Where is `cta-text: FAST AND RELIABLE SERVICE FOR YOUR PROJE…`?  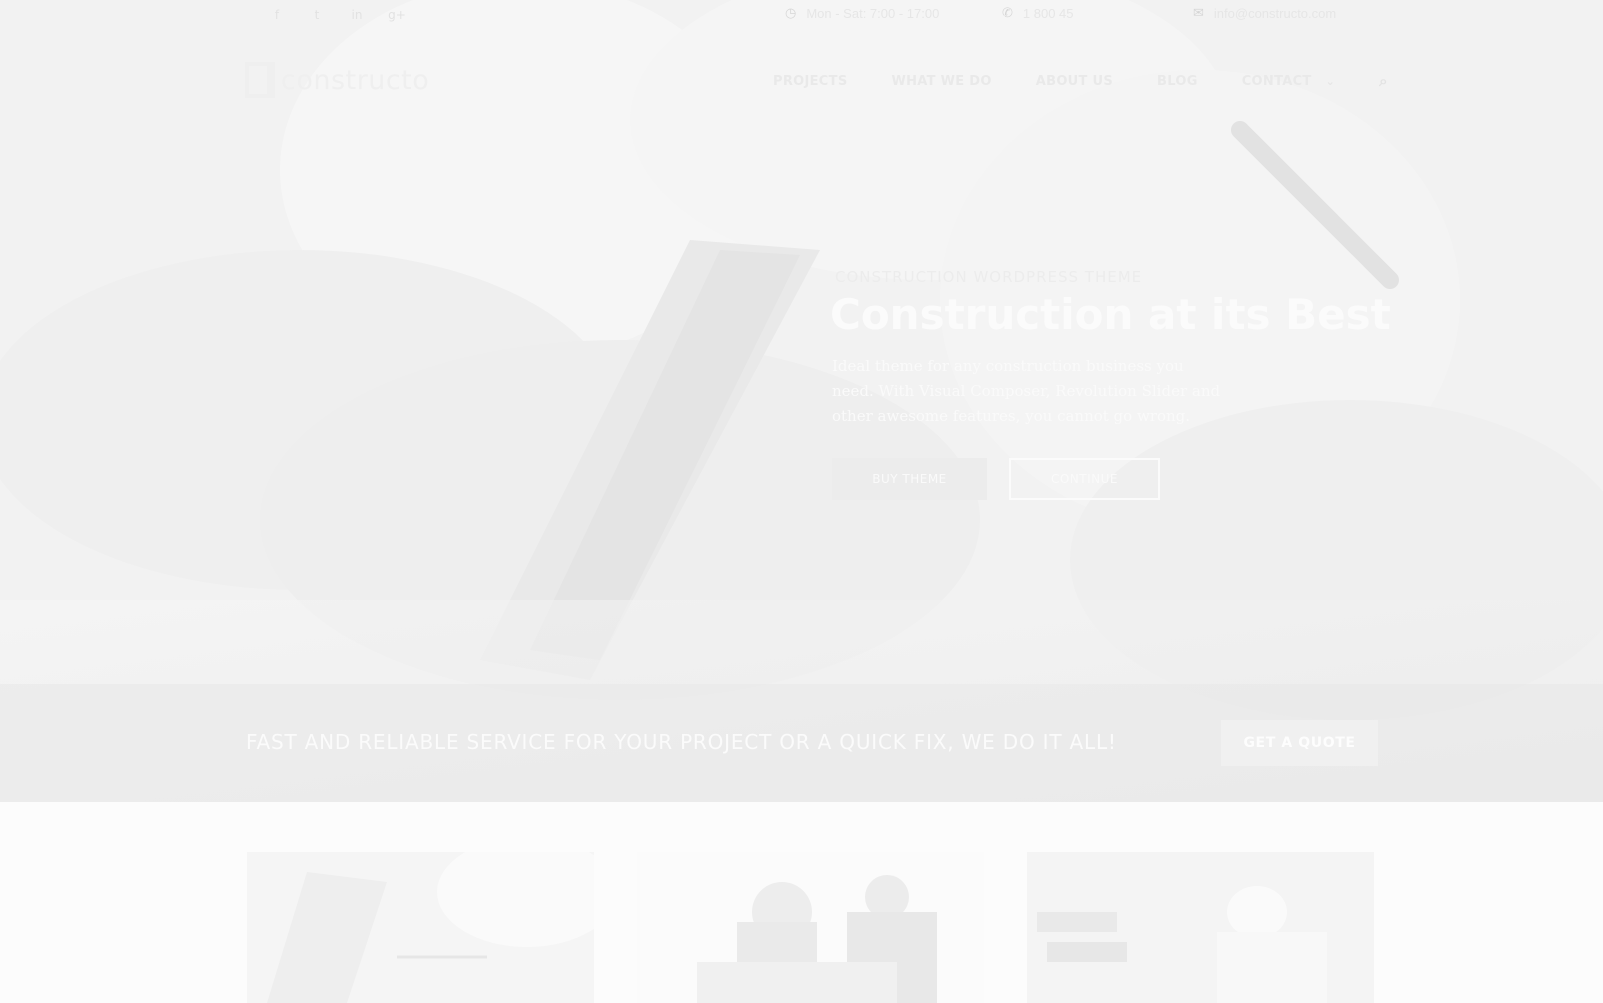
cta-text: FAST AND RELIABLE SERVICE FOR YOUR PROJE… is located at coordinates (681, 742).